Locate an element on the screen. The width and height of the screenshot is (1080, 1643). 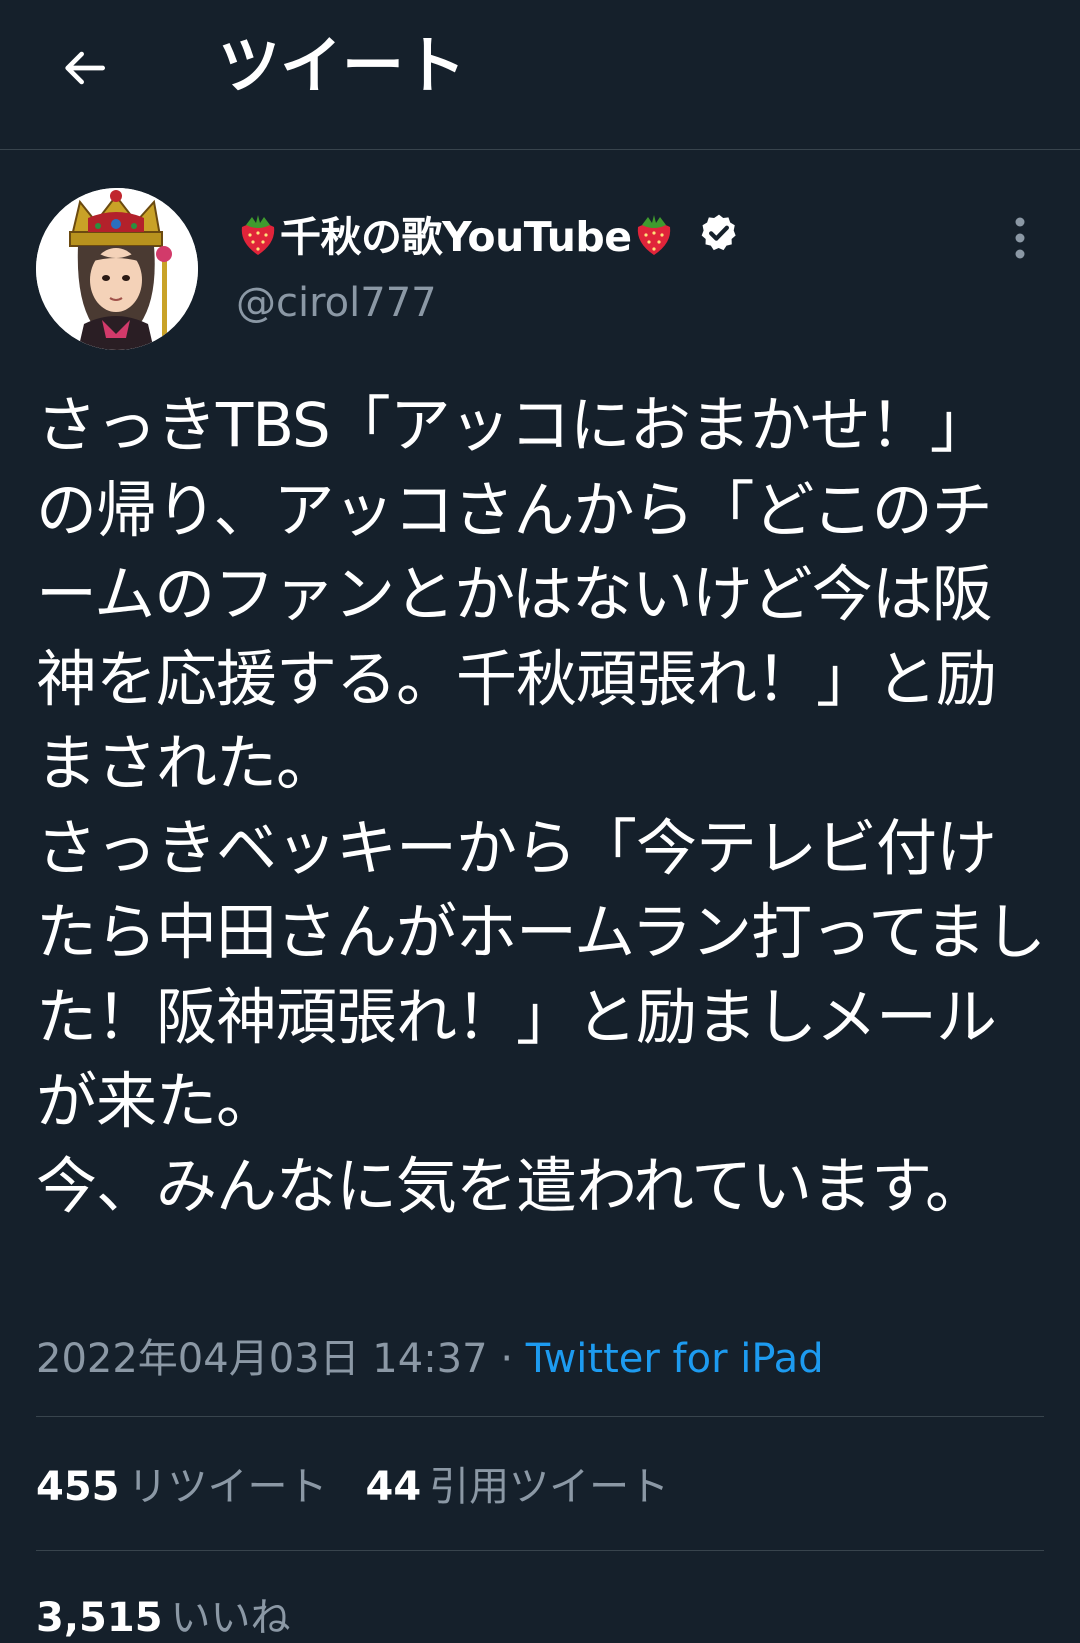
avatar is located at coordinates (117, 269).